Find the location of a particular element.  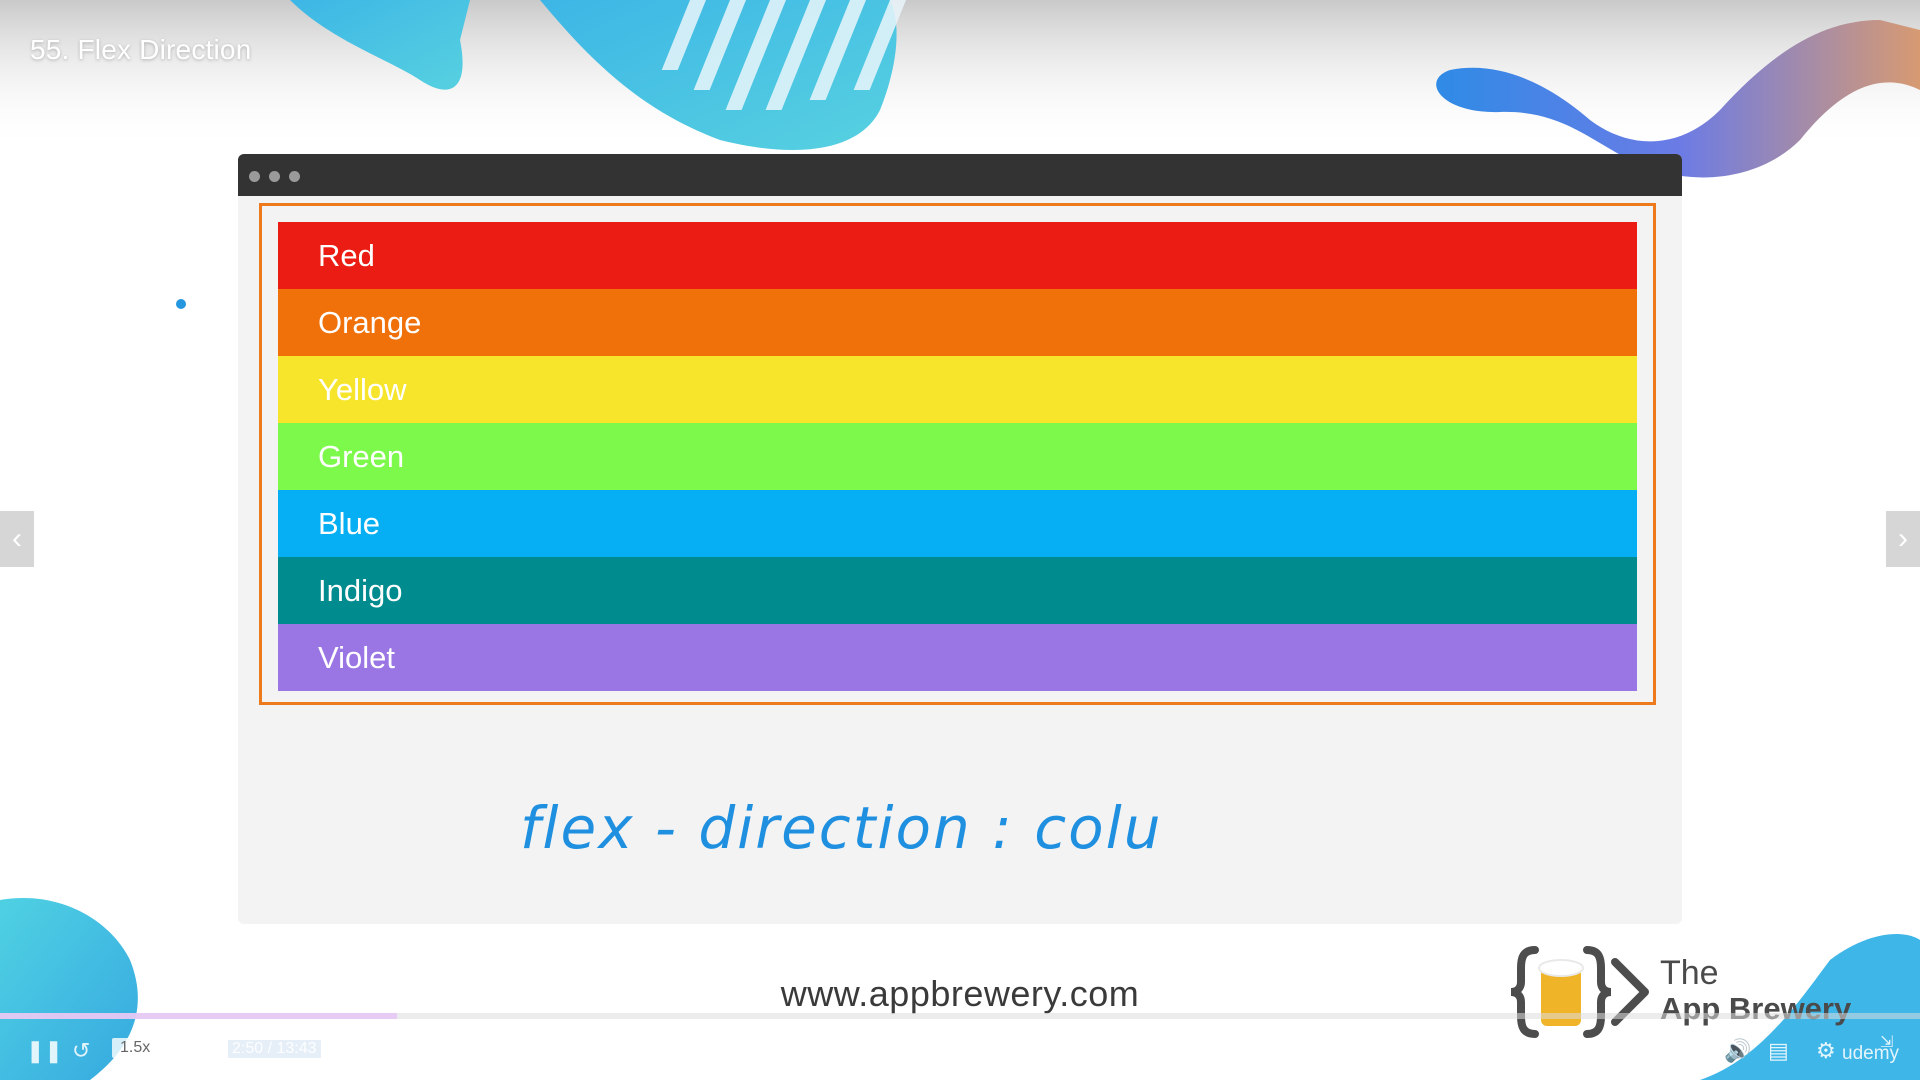

color-row-label: Blue is located at coordinates (349, 523).